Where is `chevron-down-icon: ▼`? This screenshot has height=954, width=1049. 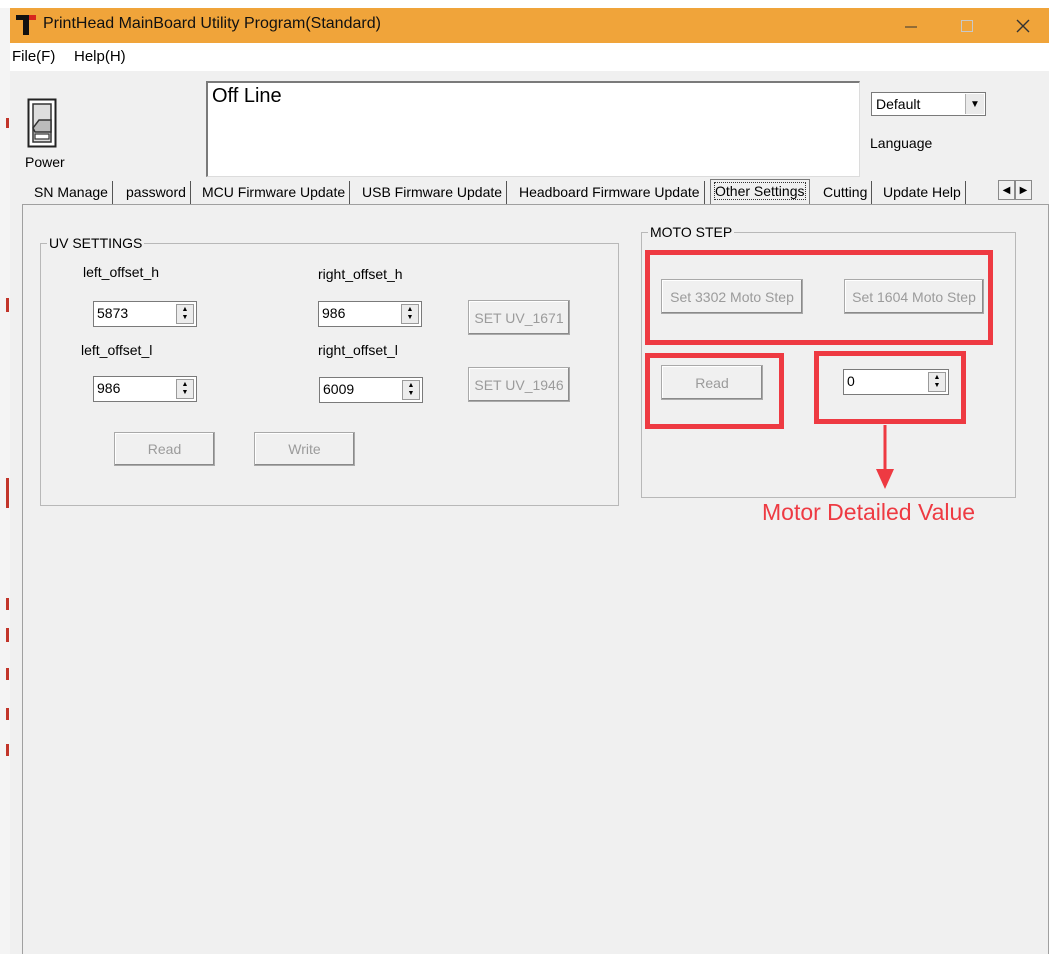
chevron-down-icon: ▼ is located at coordinates (974, 104).